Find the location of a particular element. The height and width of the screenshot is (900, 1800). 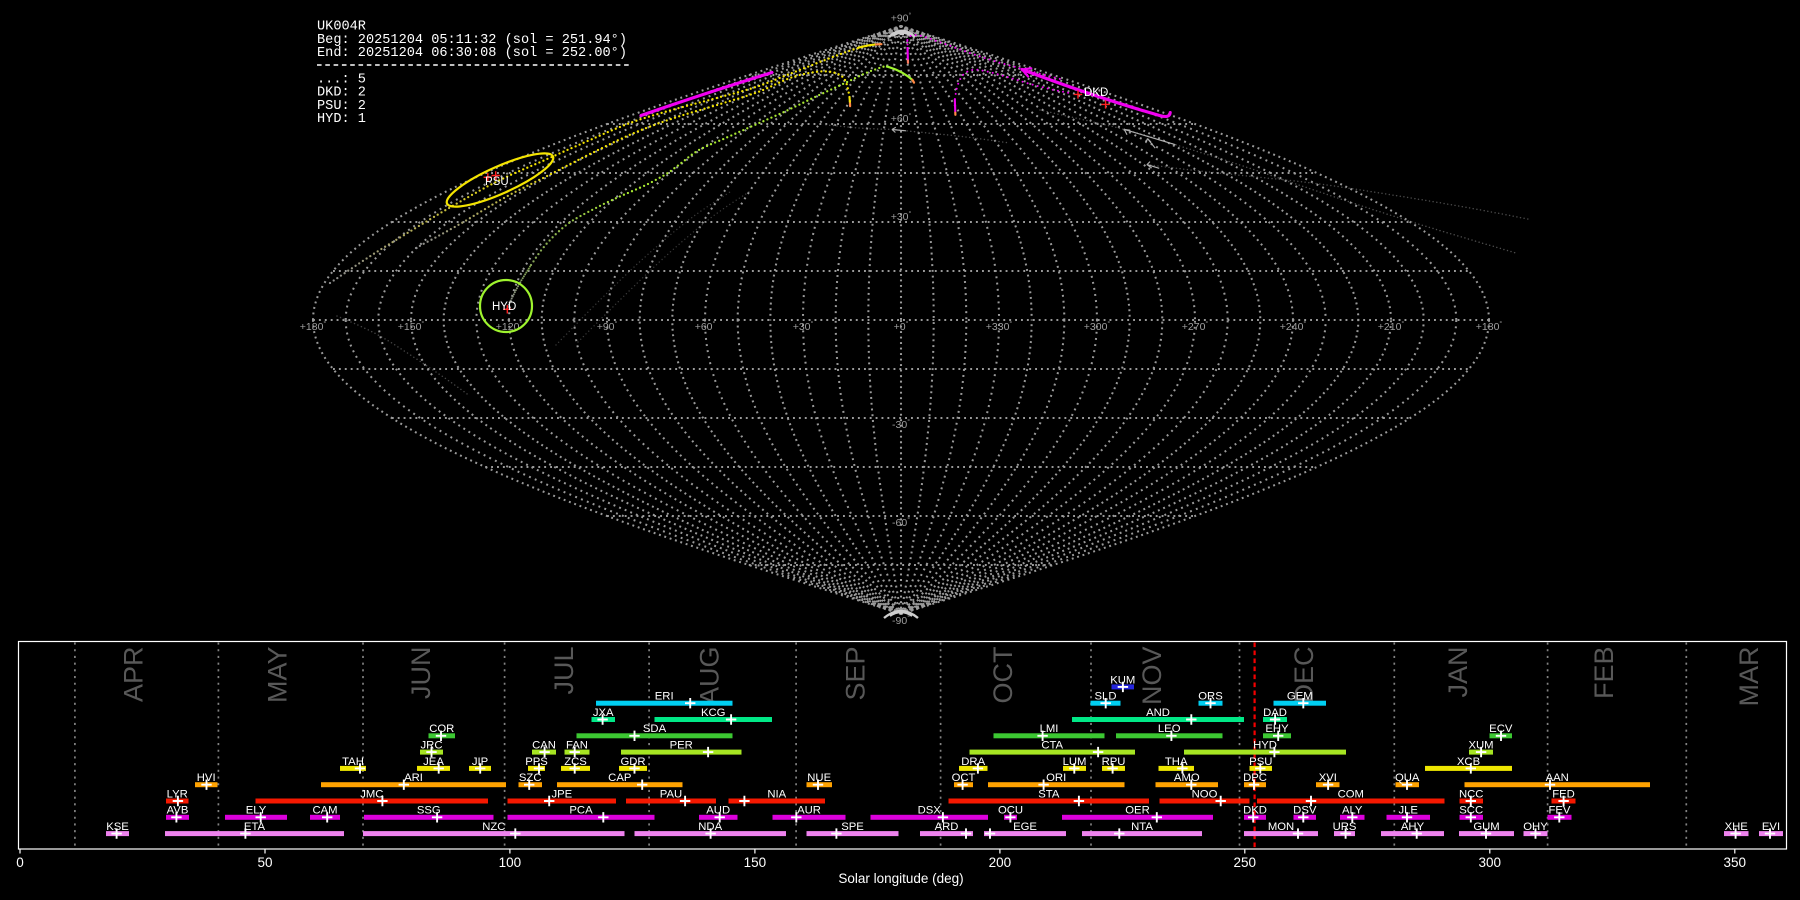

svg-text:End: 20251204 06:30:08 (sol =: End: 20251204 06:30:08 (sol = 252.00°) is located at coordinates (472, 53).